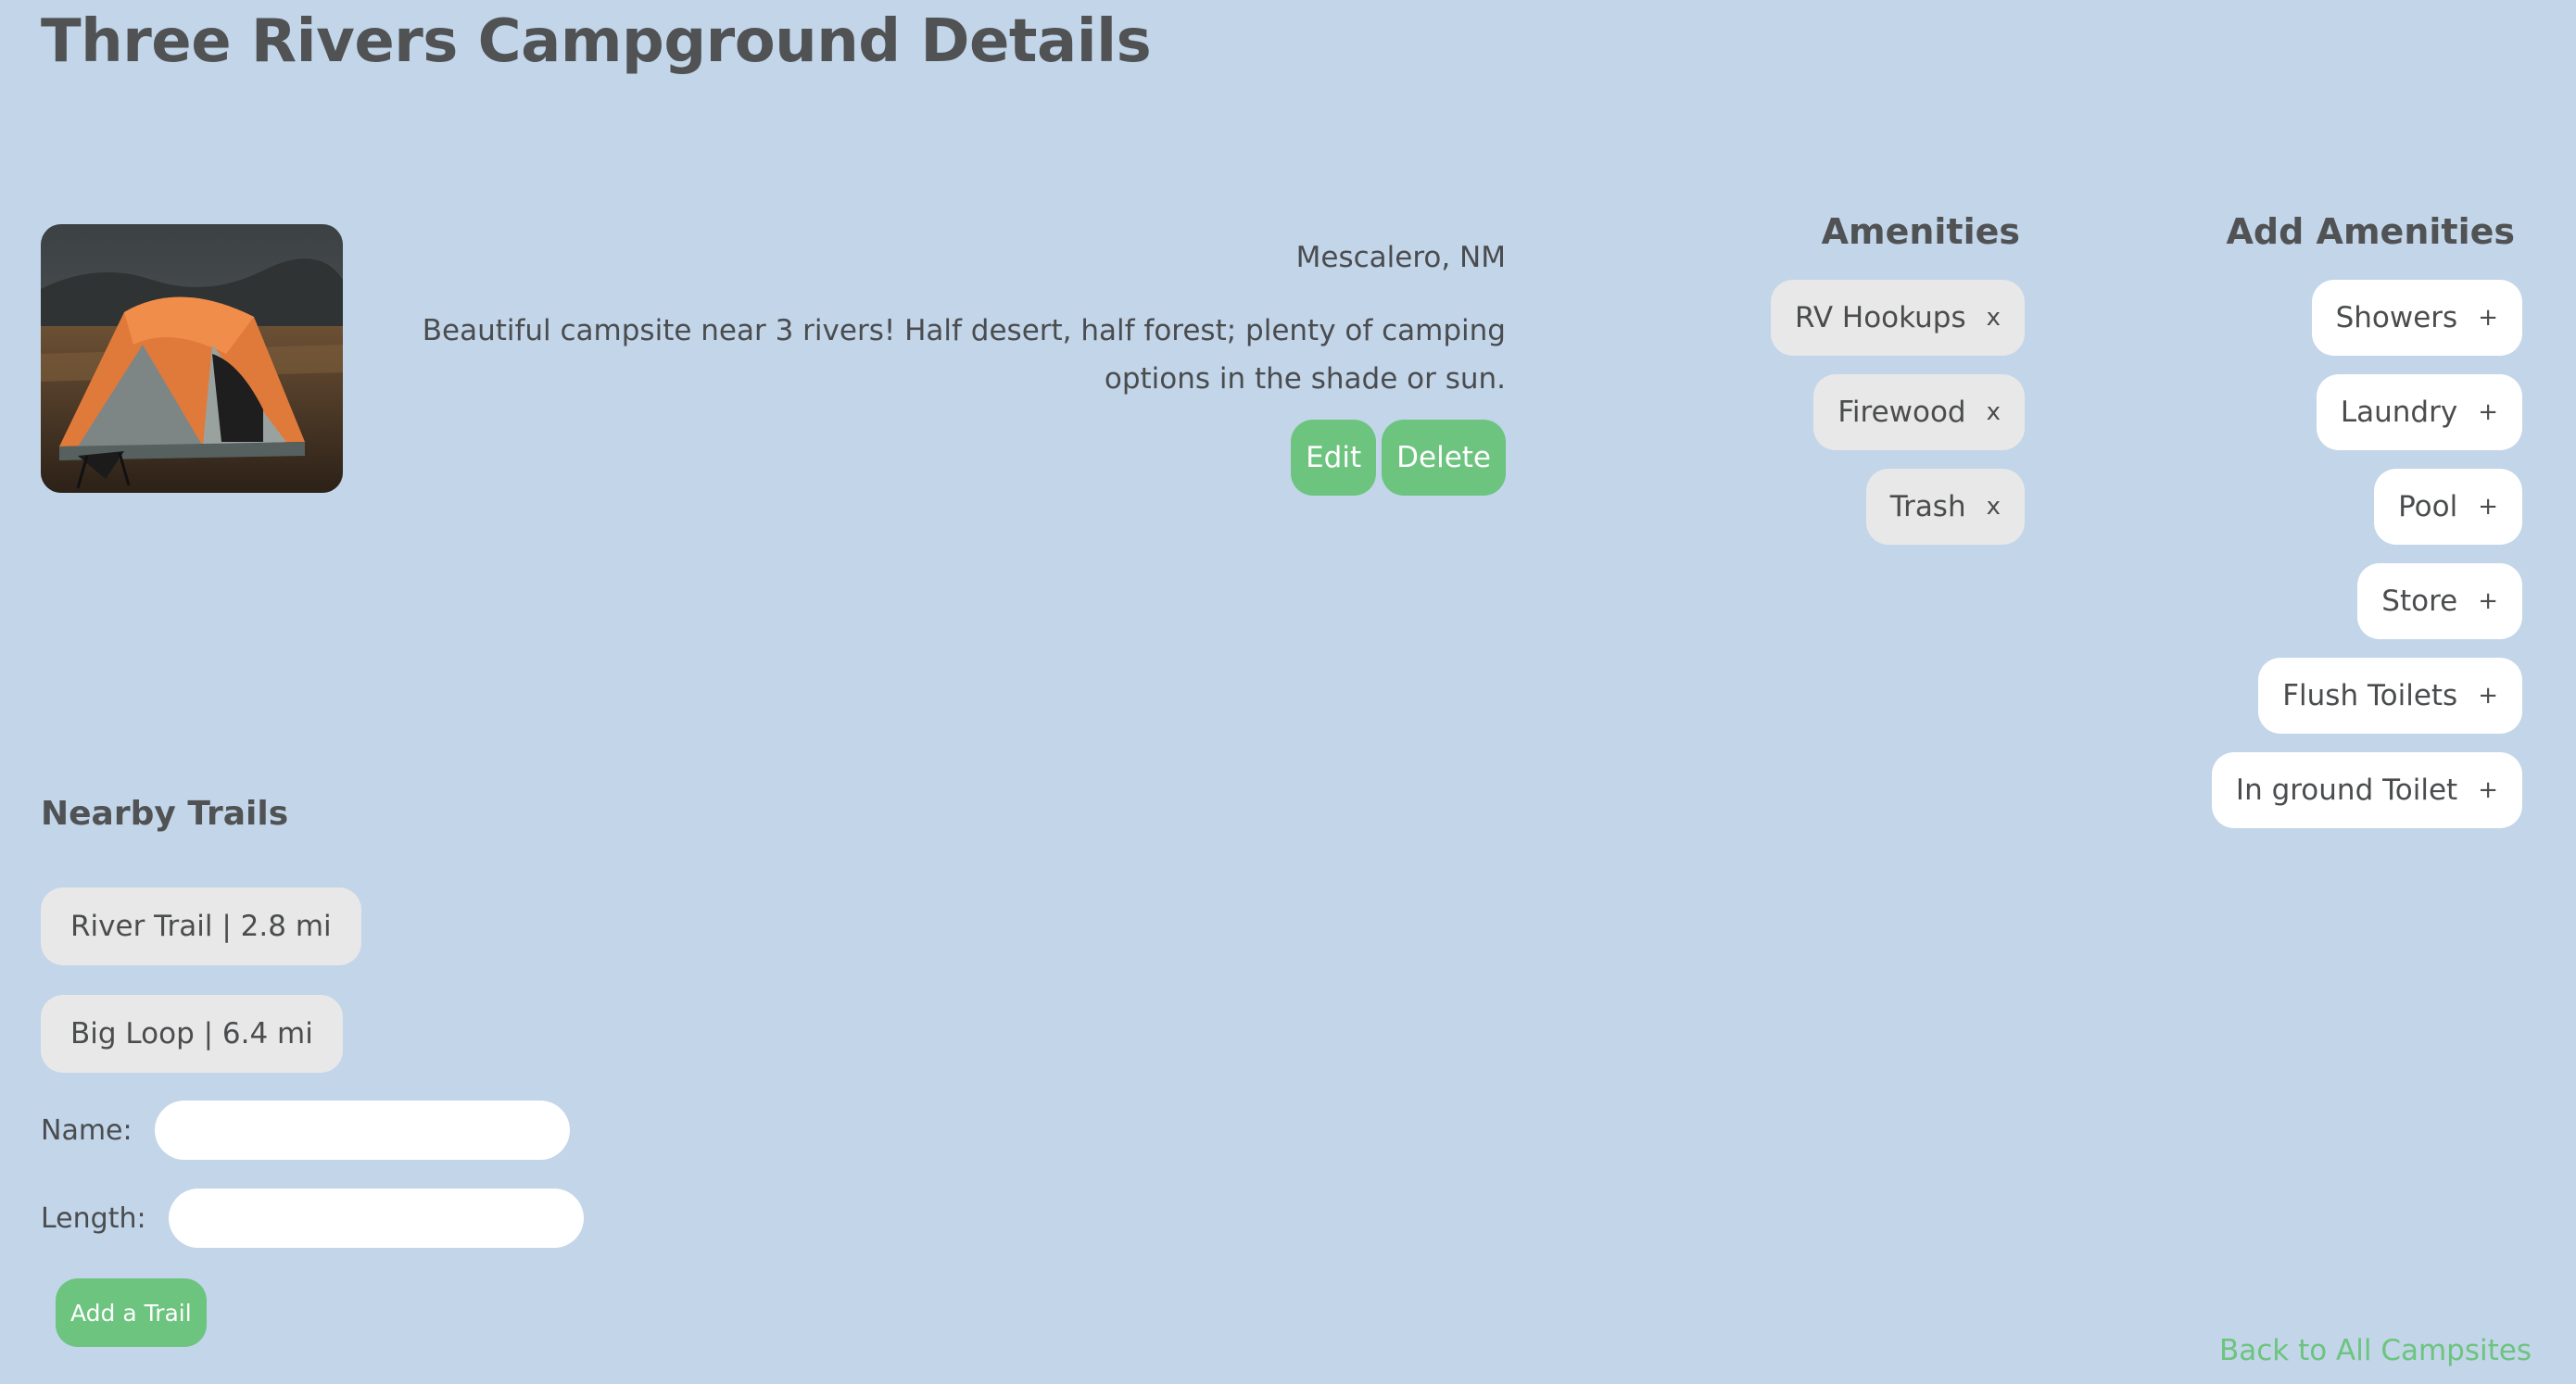  Describe the element at coordinates (1444, 458) in the screenshot. I see `delete-button: Delete` at that location.